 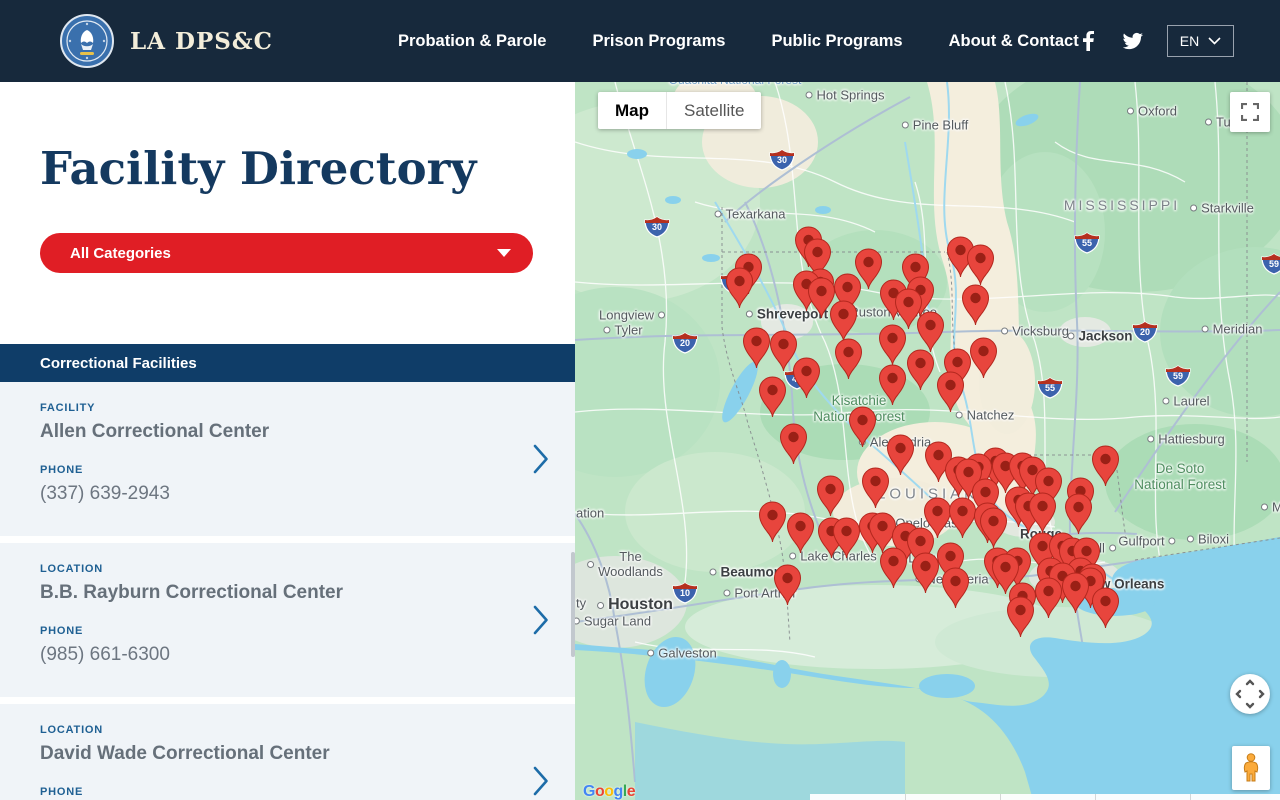 What do you see at coordinates (105, 654) in the screenshot?
I see `facility-phone: (985) 661-6300` at bounding box center [105, 654].